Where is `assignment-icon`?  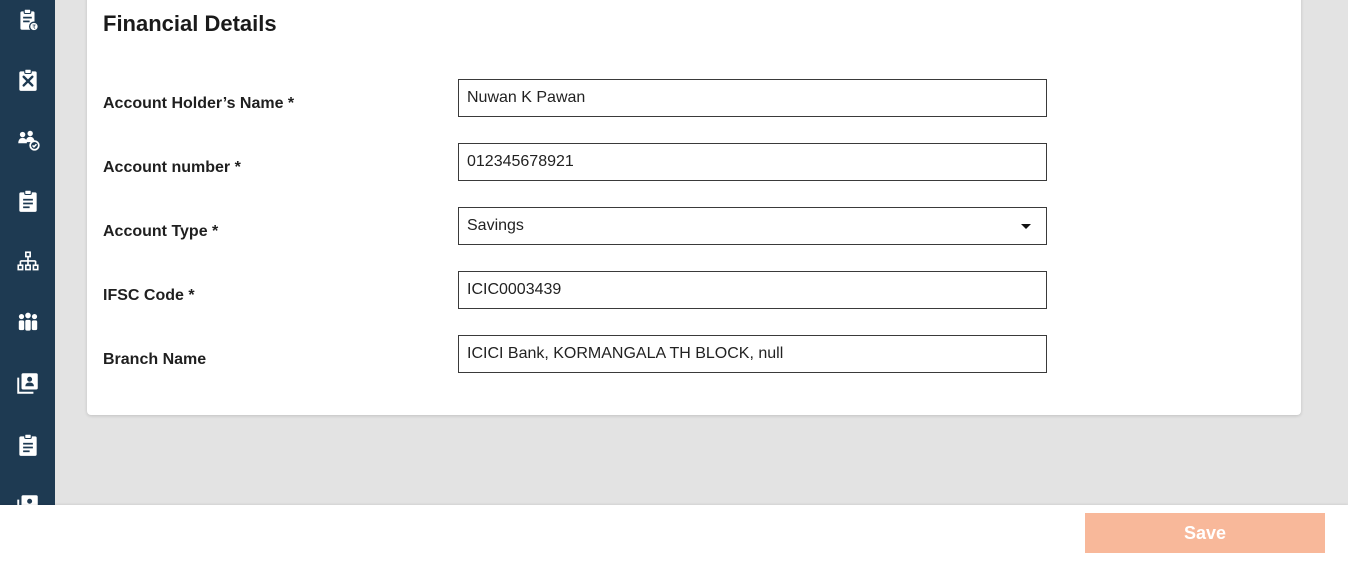
assignment-icon is located at coordinates (27, 444).